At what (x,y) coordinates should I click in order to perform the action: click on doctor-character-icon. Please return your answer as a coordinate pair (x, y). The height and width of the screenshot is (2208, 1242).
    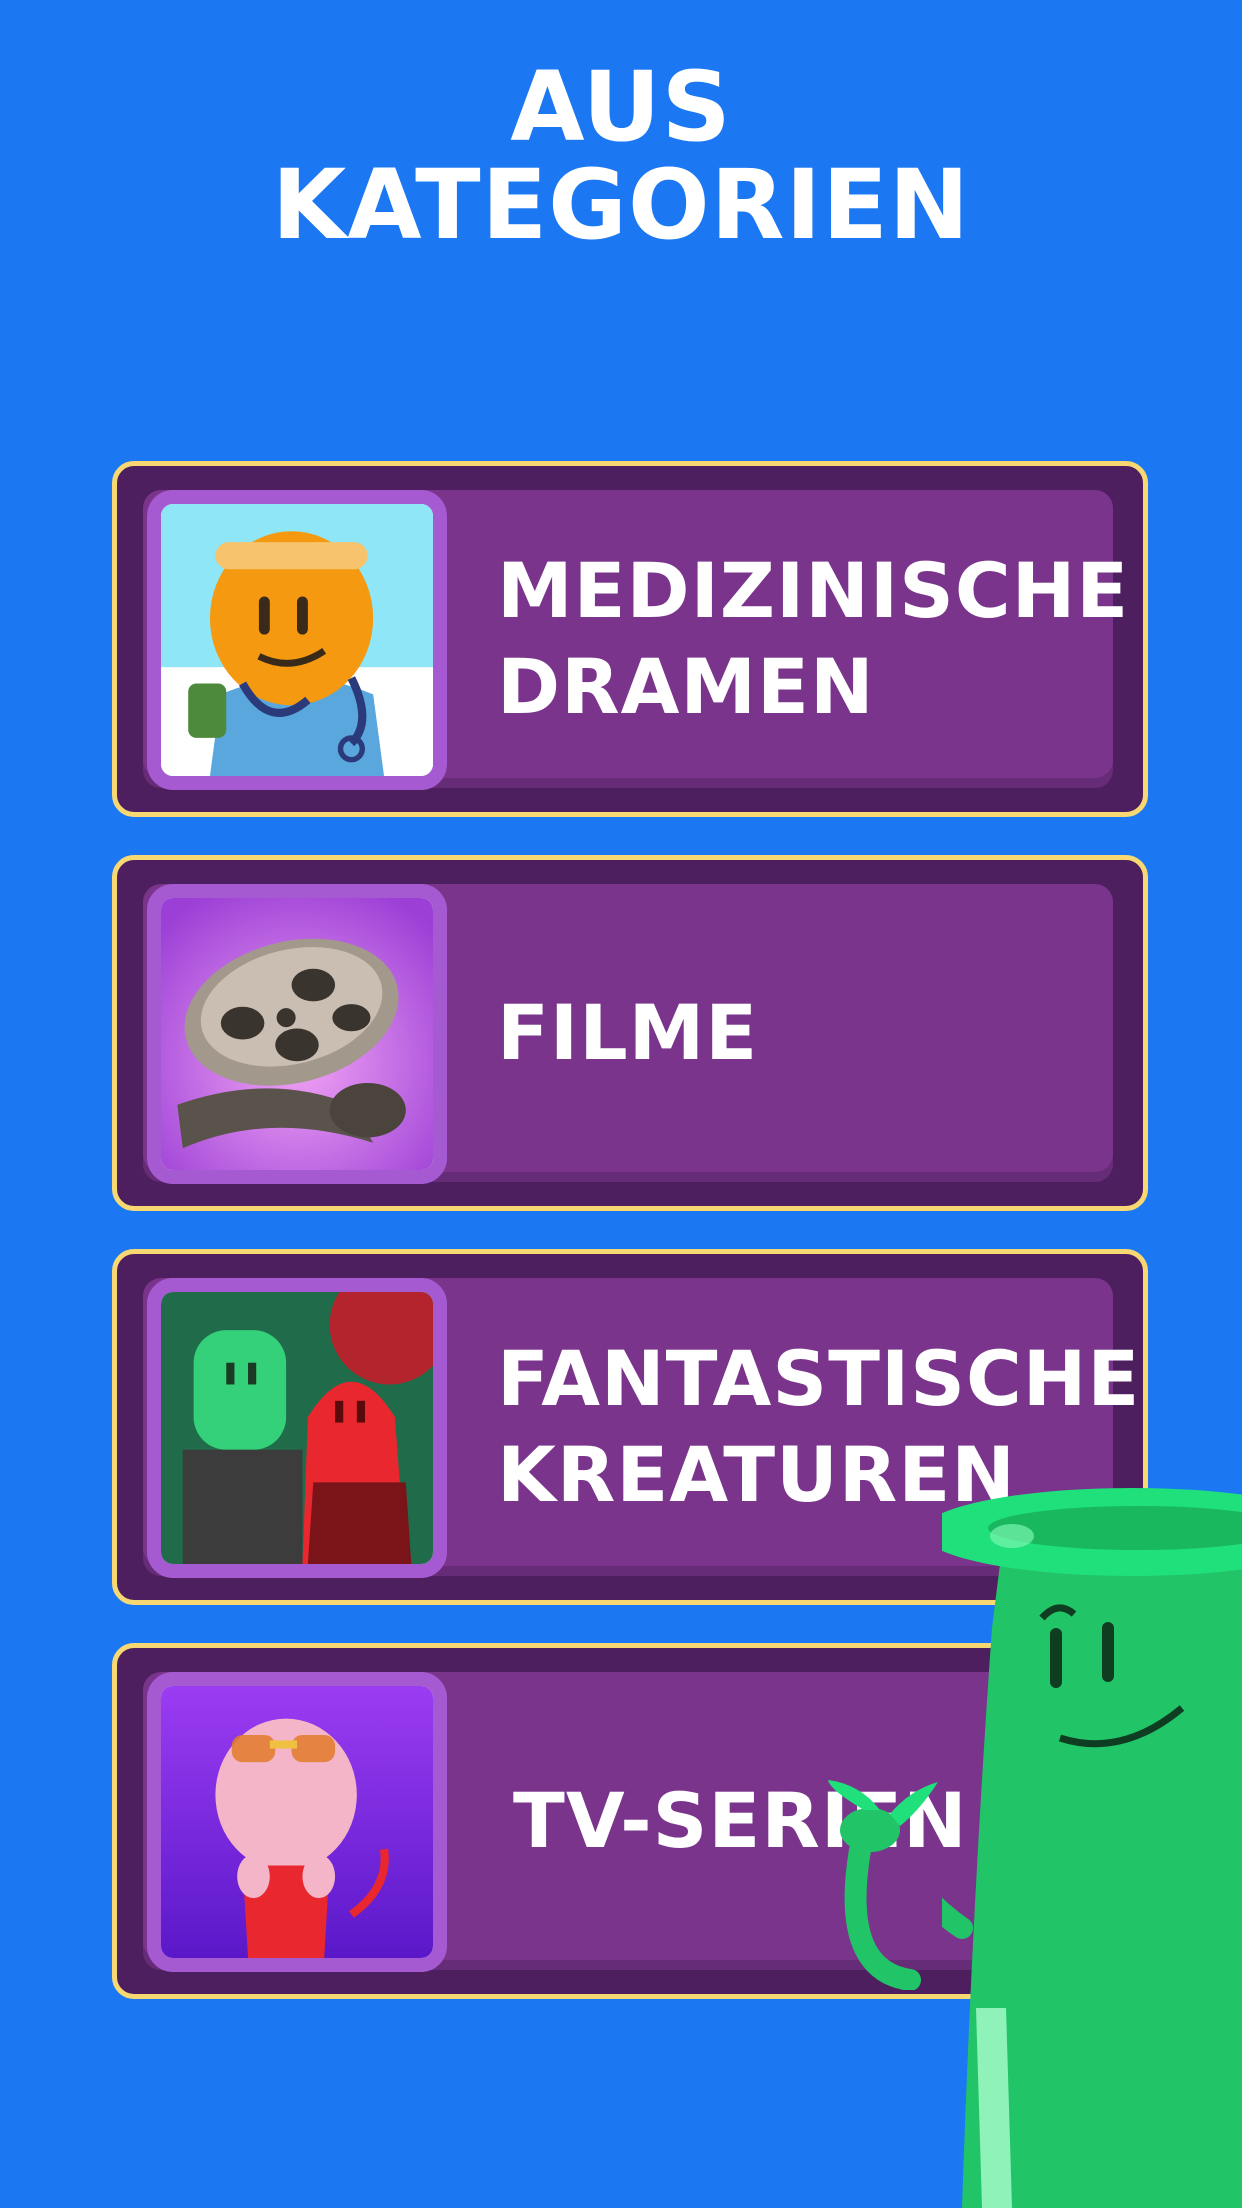
    Looking at the image, I should click on (297, 640).